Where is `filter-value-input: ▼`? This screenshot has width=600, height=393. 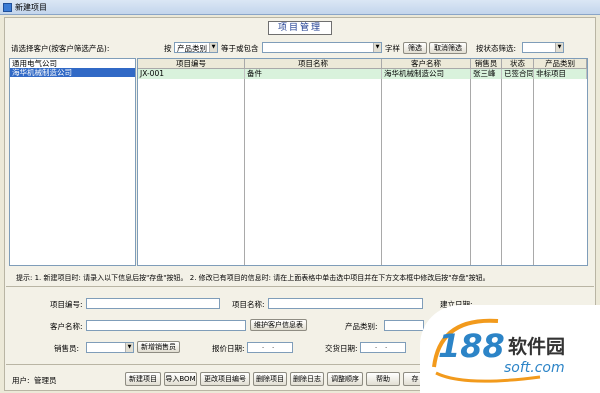
filter-value-input: ▼ is located at coordinates (322, 47).